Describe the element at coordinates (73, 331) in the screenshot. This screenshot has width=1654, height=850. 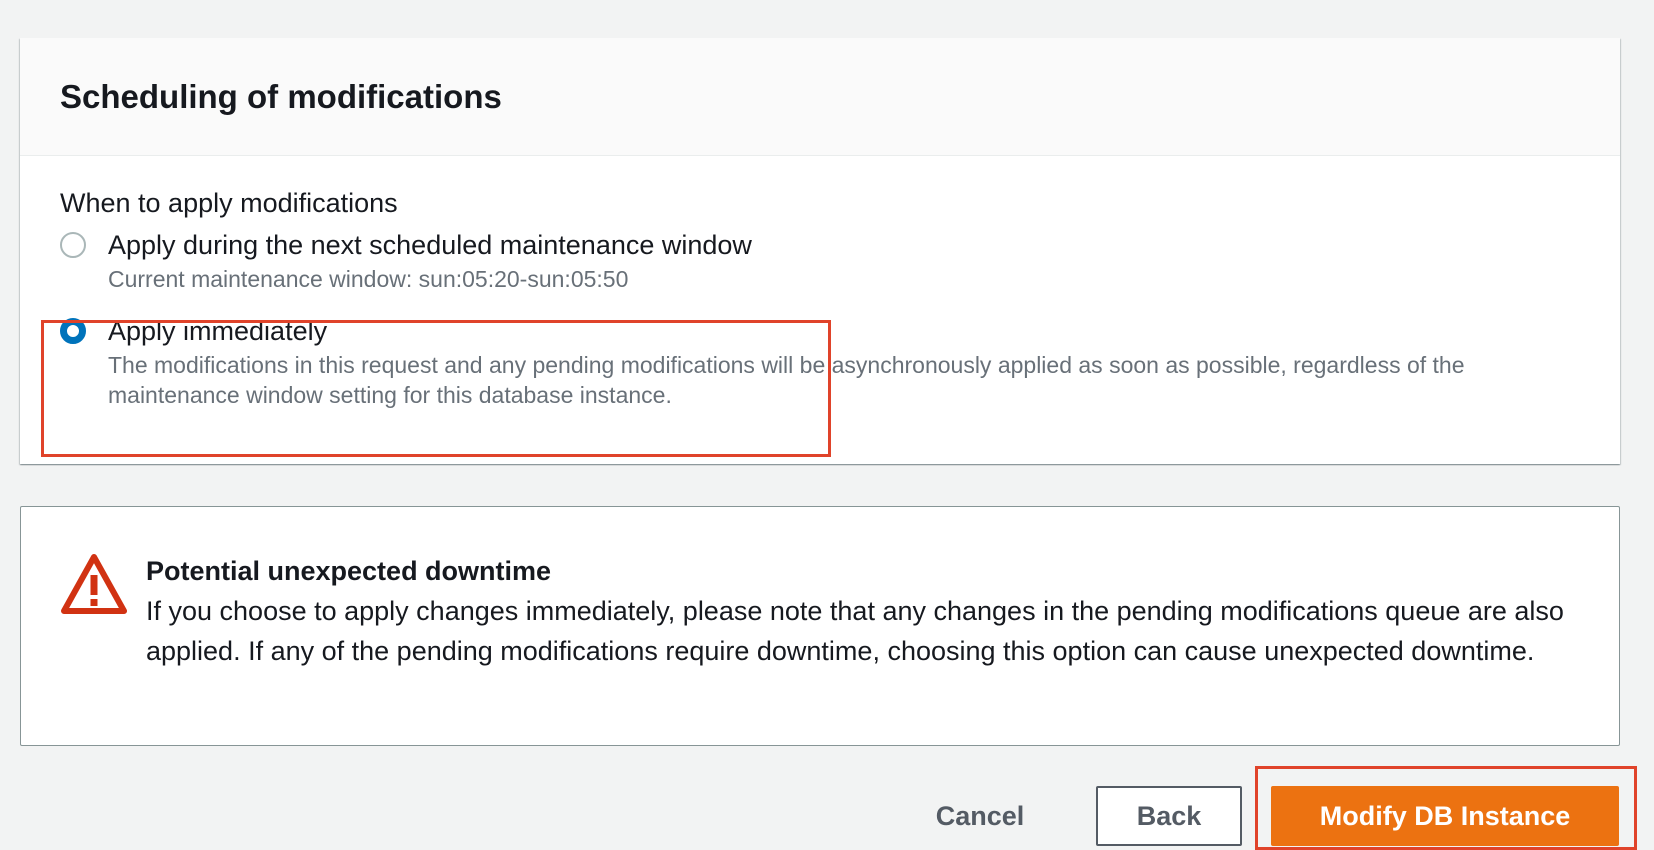
I see `radio-button-apply-immediately` at that location.